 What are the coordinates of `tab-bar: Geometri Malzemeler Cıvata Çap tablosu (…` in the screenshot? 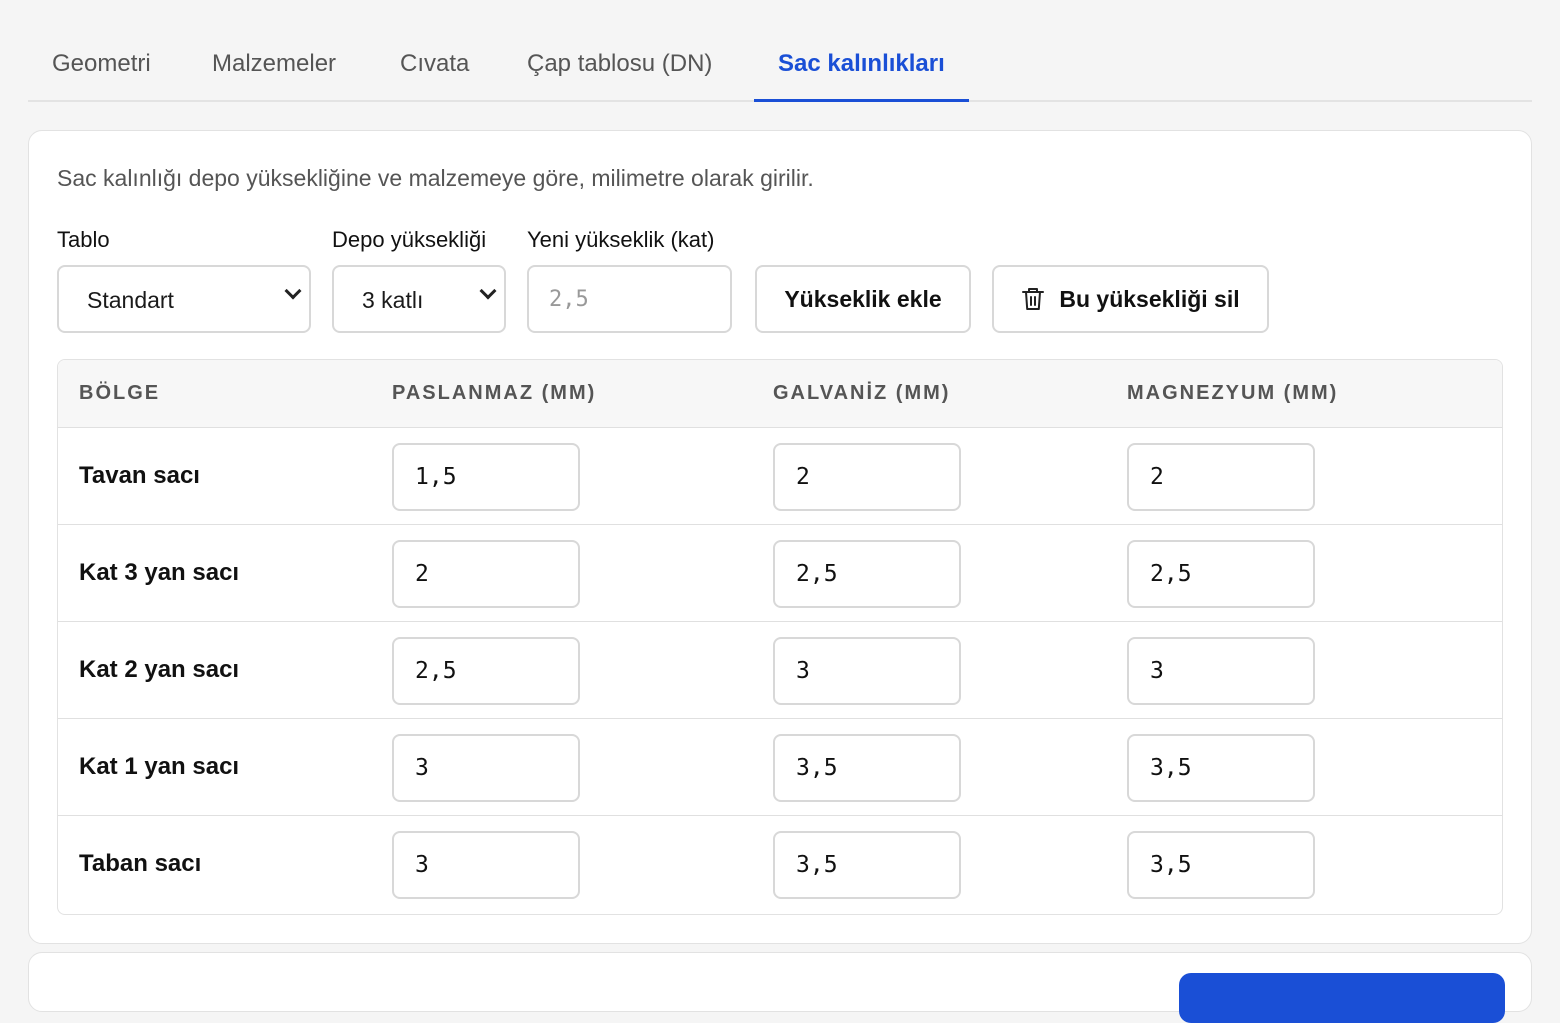 It's located at (780, 51).